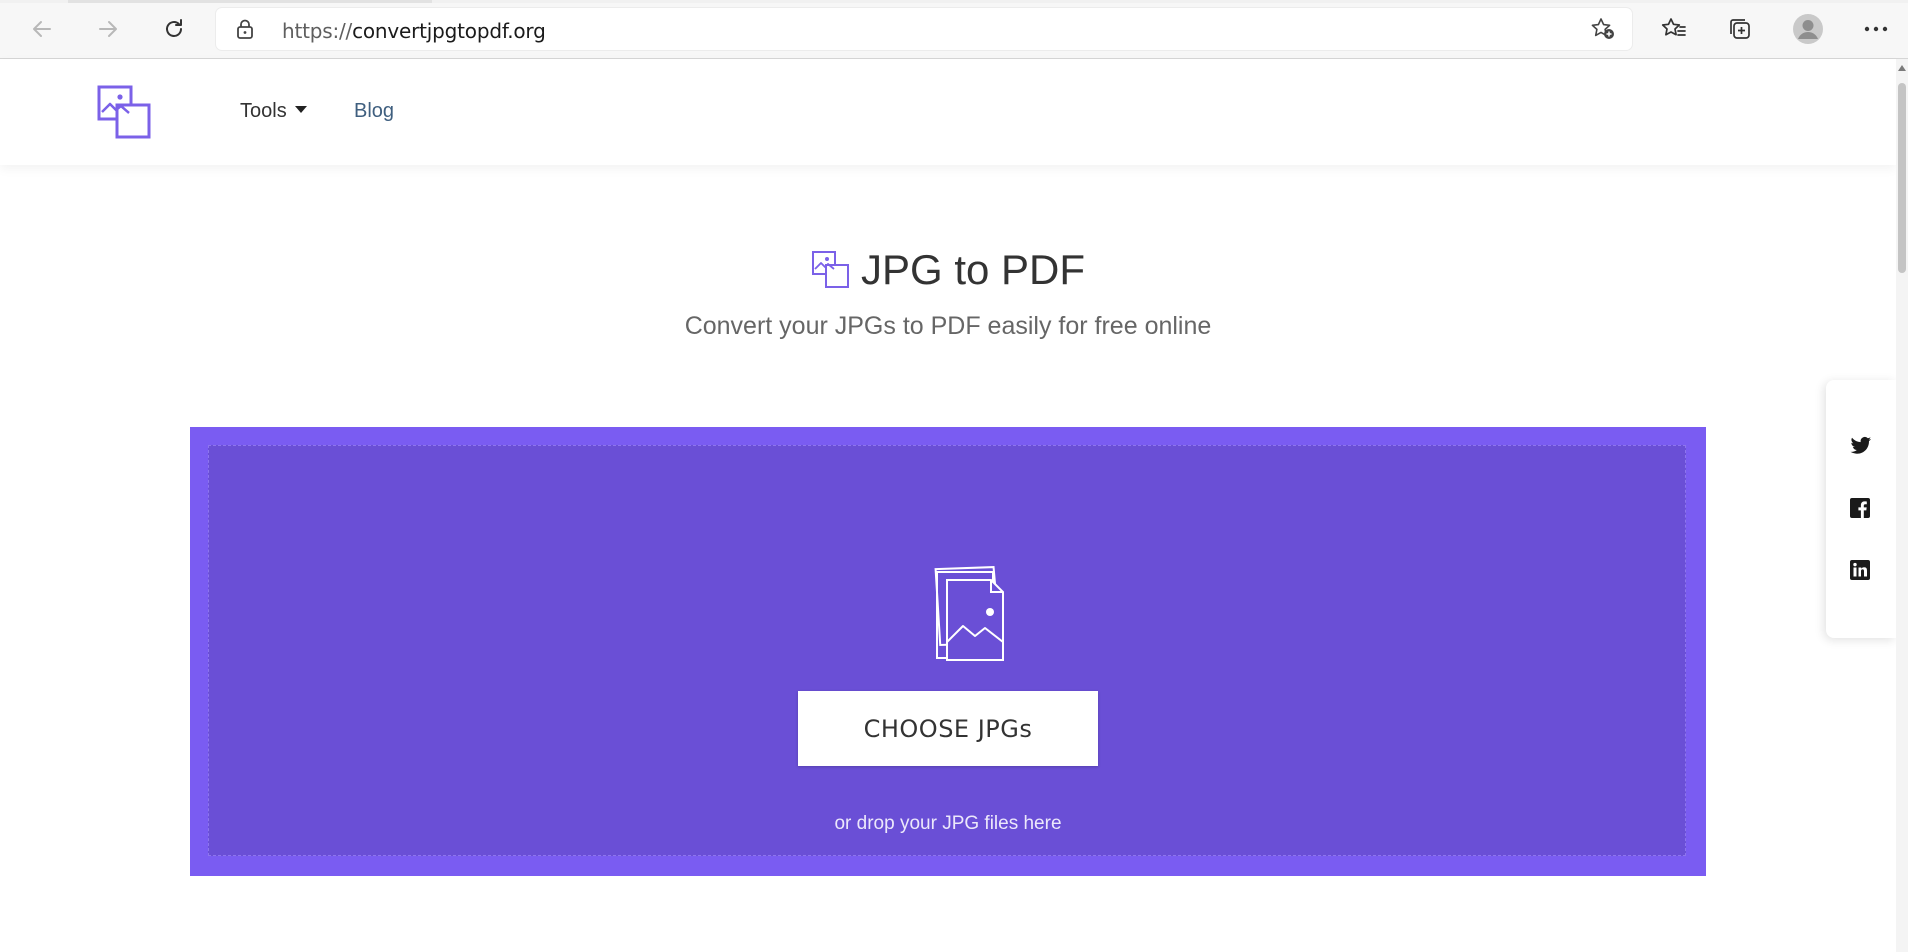  I want to click on forward-arrow-icon, so click(108, 29).